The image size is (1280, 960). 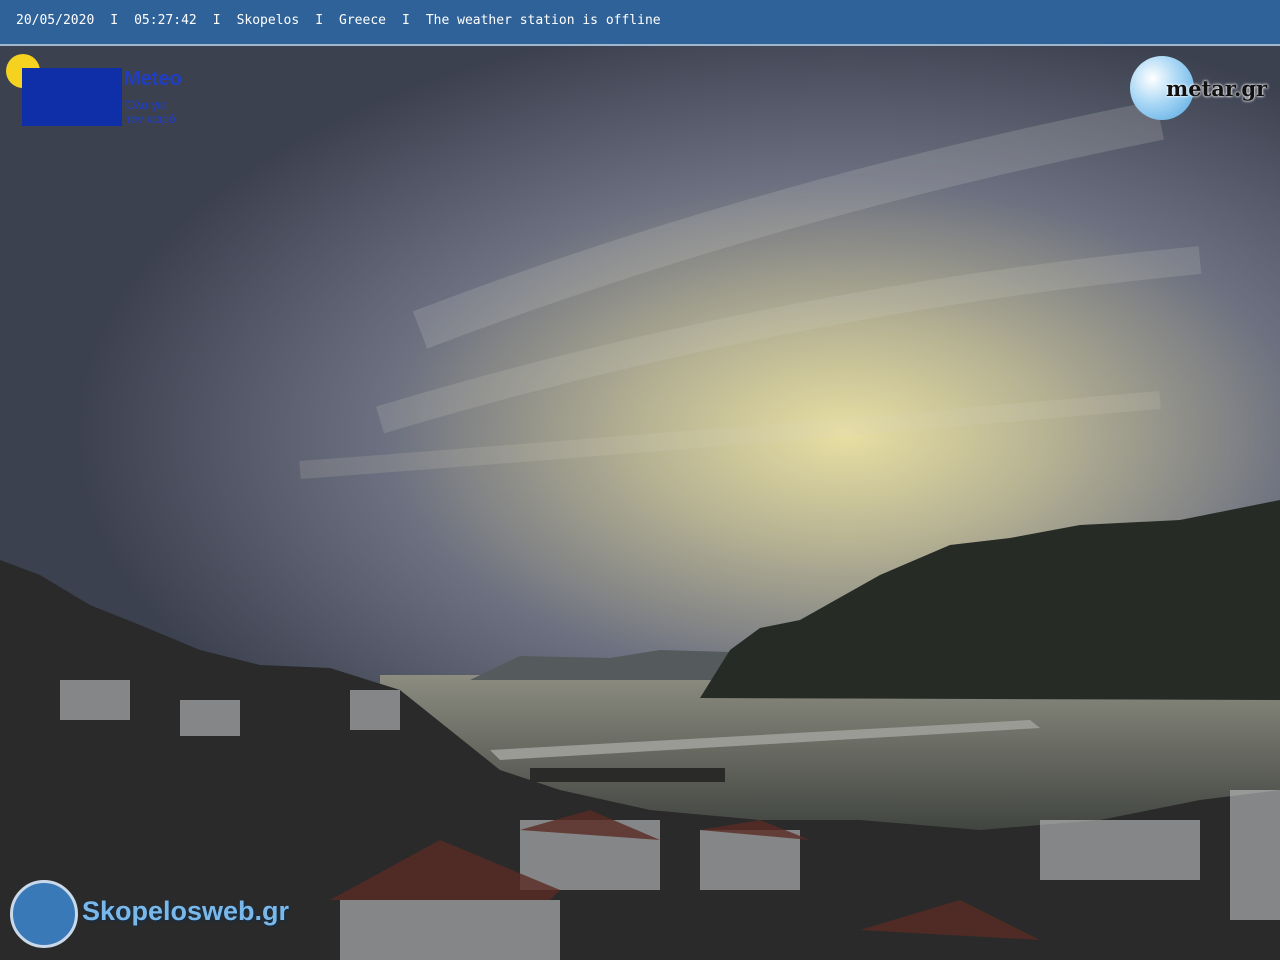 What do you see at coordinates (543, 20) in the screenshot?
I see `station-status-text: The weather station is offline` at bounding box center [543, 20].